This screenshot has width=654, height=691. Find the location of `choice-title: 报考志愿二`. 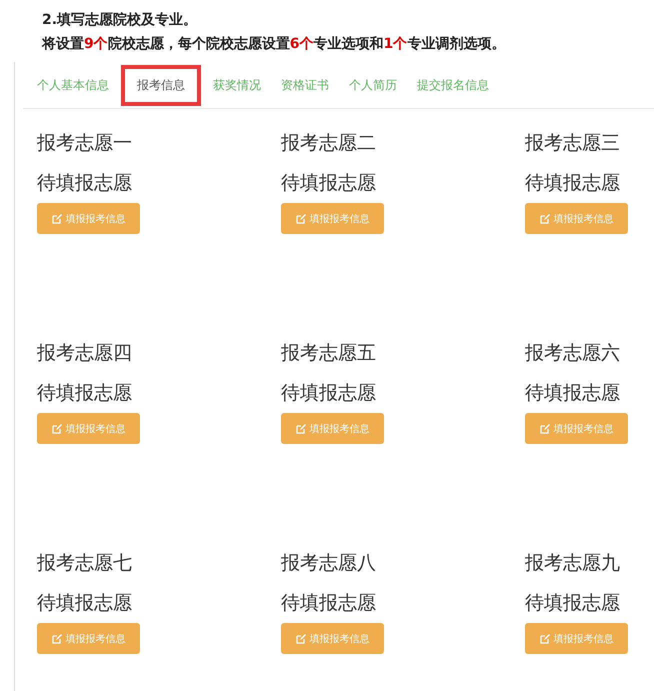

choice-title: 报考志愿二 is located at coordinates (328, 143).